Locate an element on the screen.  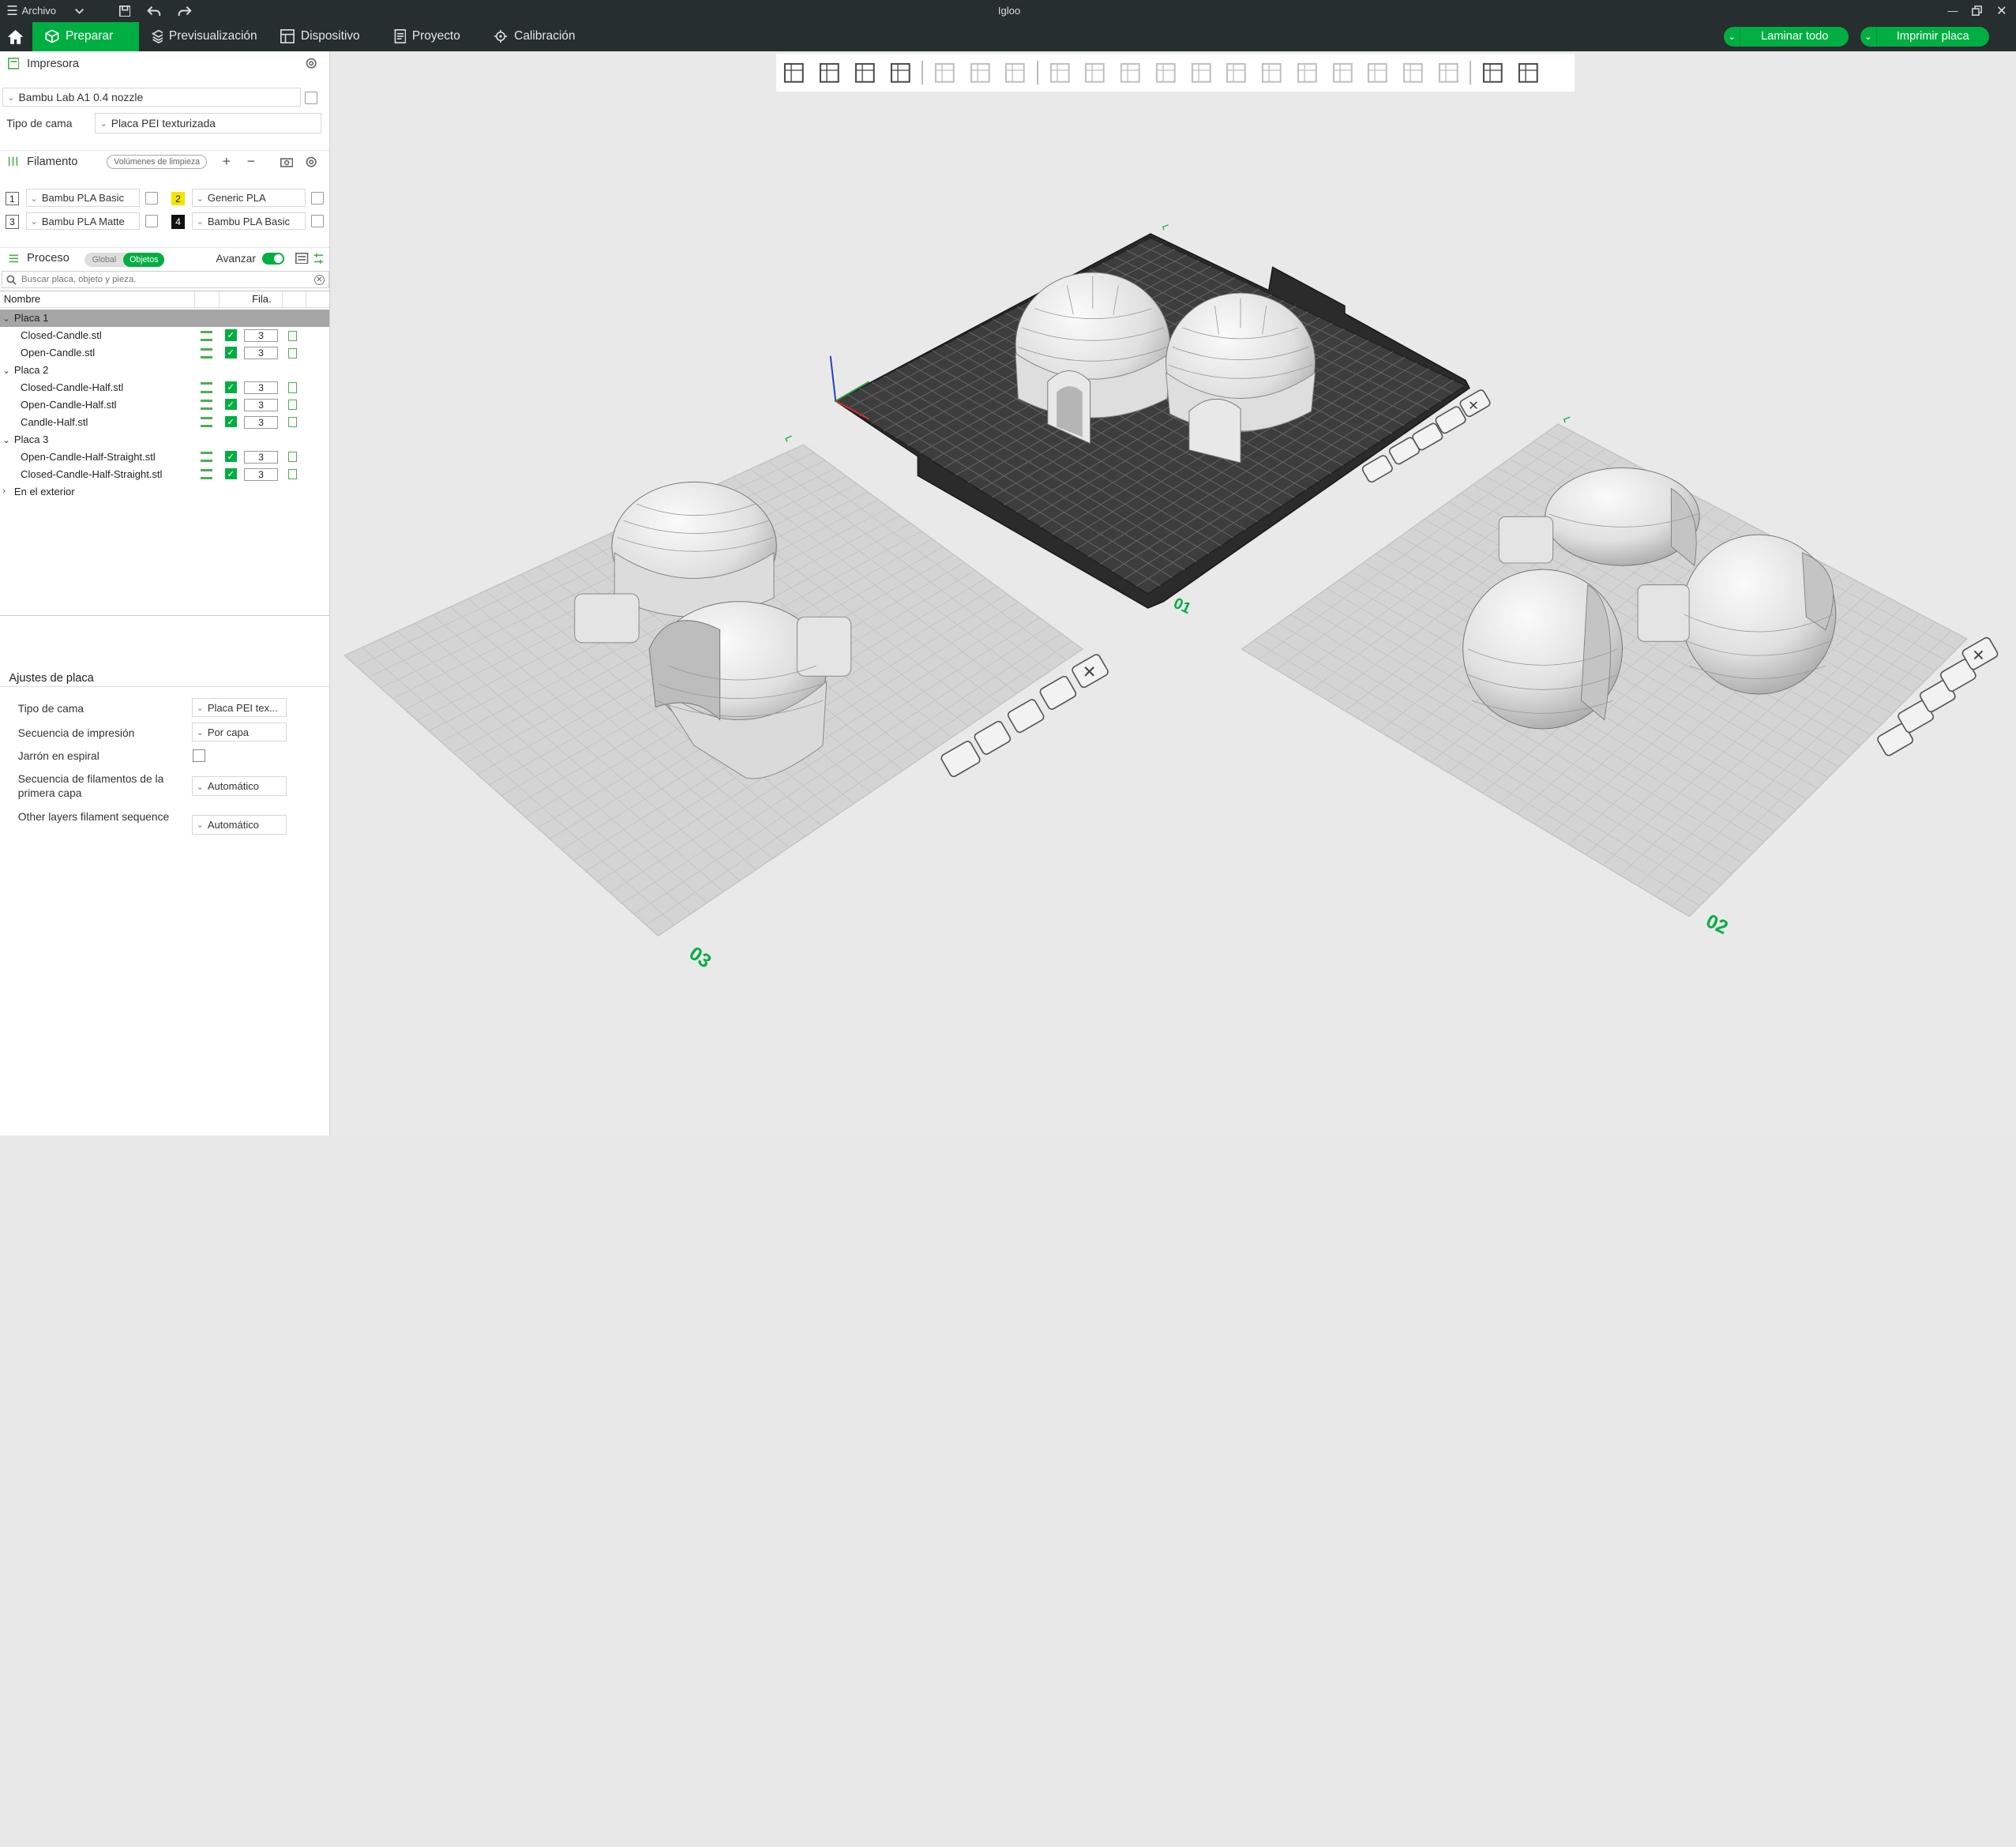
plate-3-arrange-icon is located at coordinates (1026, 716).